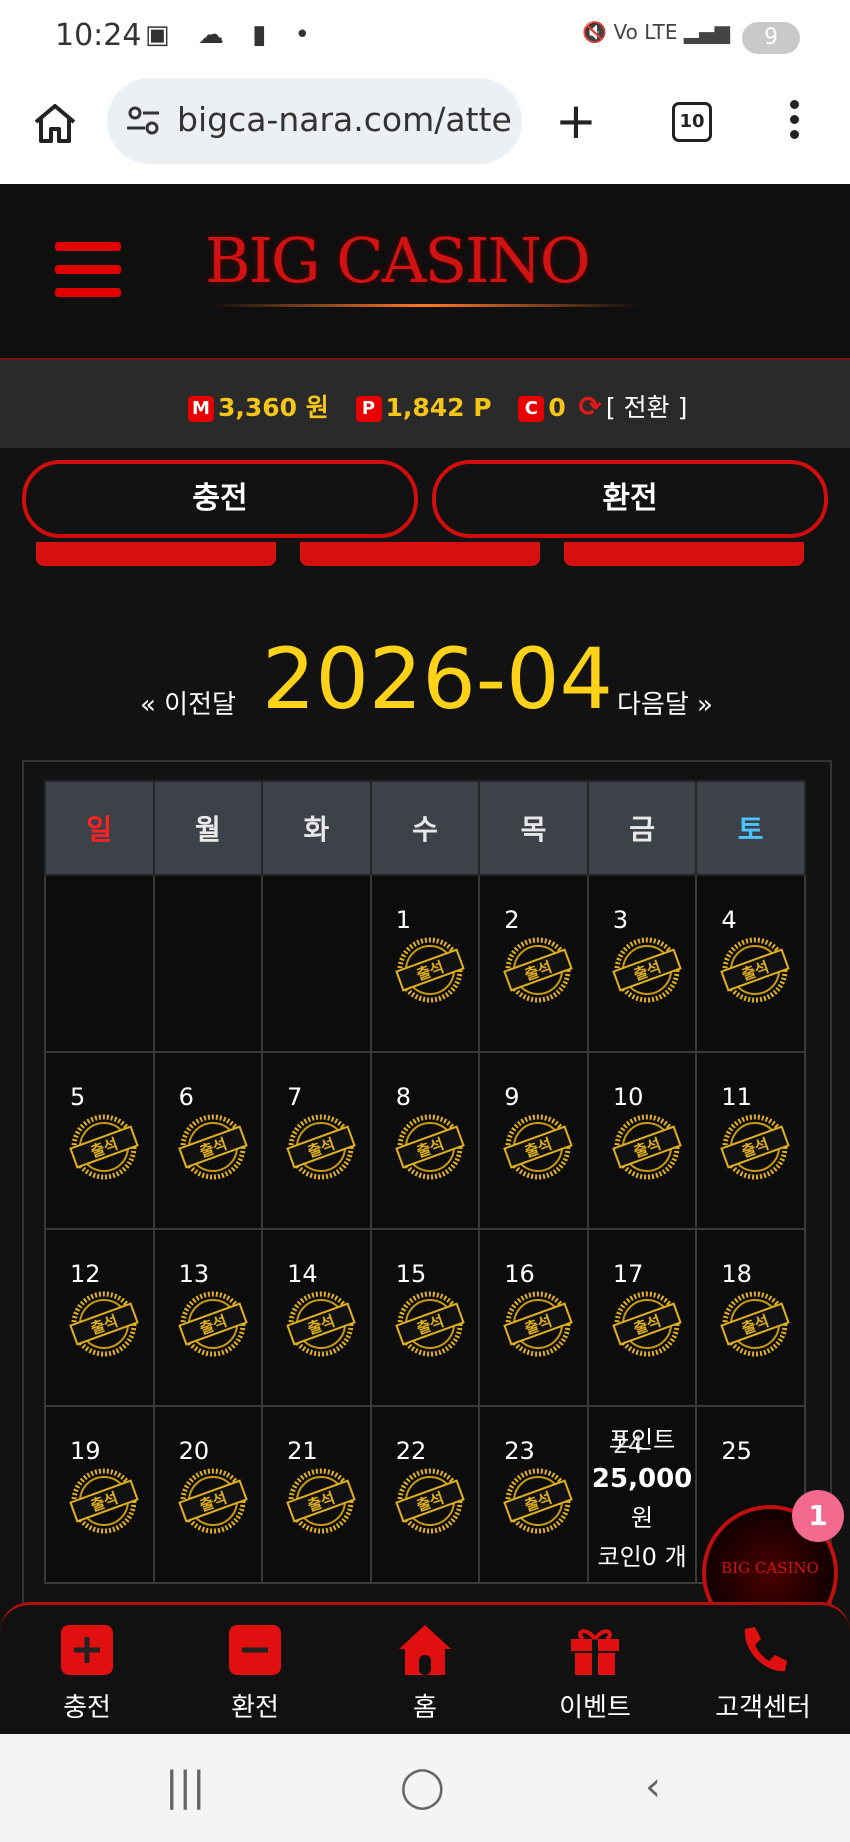 The width and height of the screenshot is (850, 1842). What do you see at coordinates (85, 1451) in the screenshot?
I see `day-number: 19` at bounding box center [85, 1451].